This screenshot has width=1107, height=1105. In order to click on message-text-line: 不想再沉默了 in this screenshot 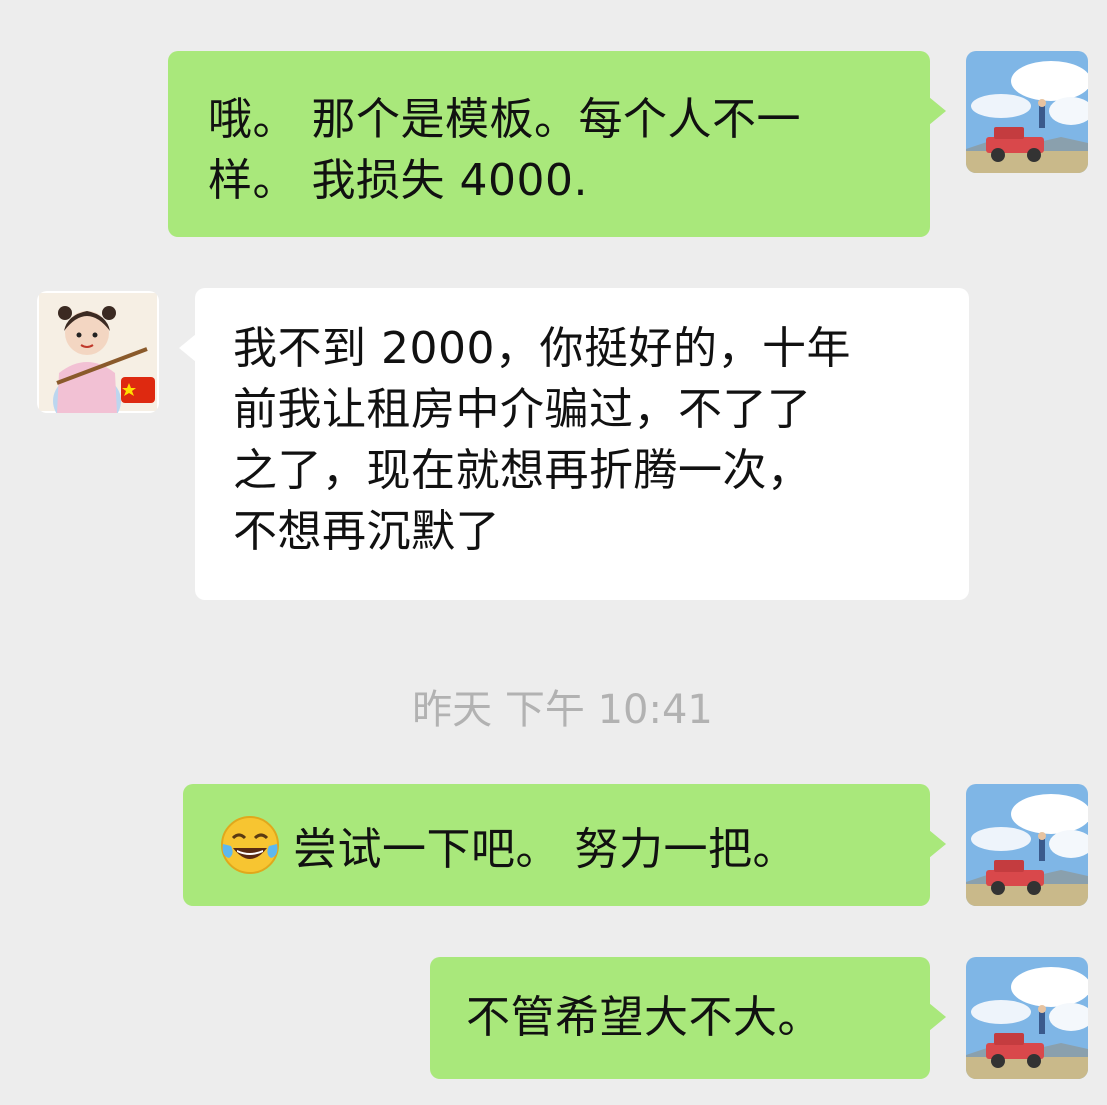, I will do `click(366, 531)`.